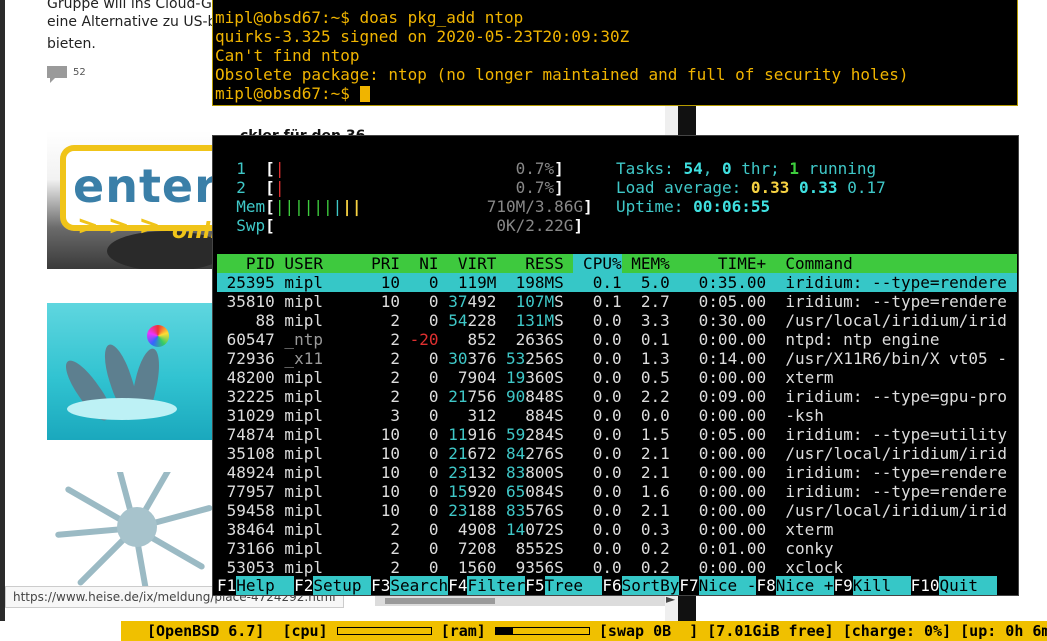 This screenshot has height=641, width=1047. Describe the element at coordinates (886, 510) in the screenshot. I see `cell-cmd: /usr/local/iridium/irid` at that location.